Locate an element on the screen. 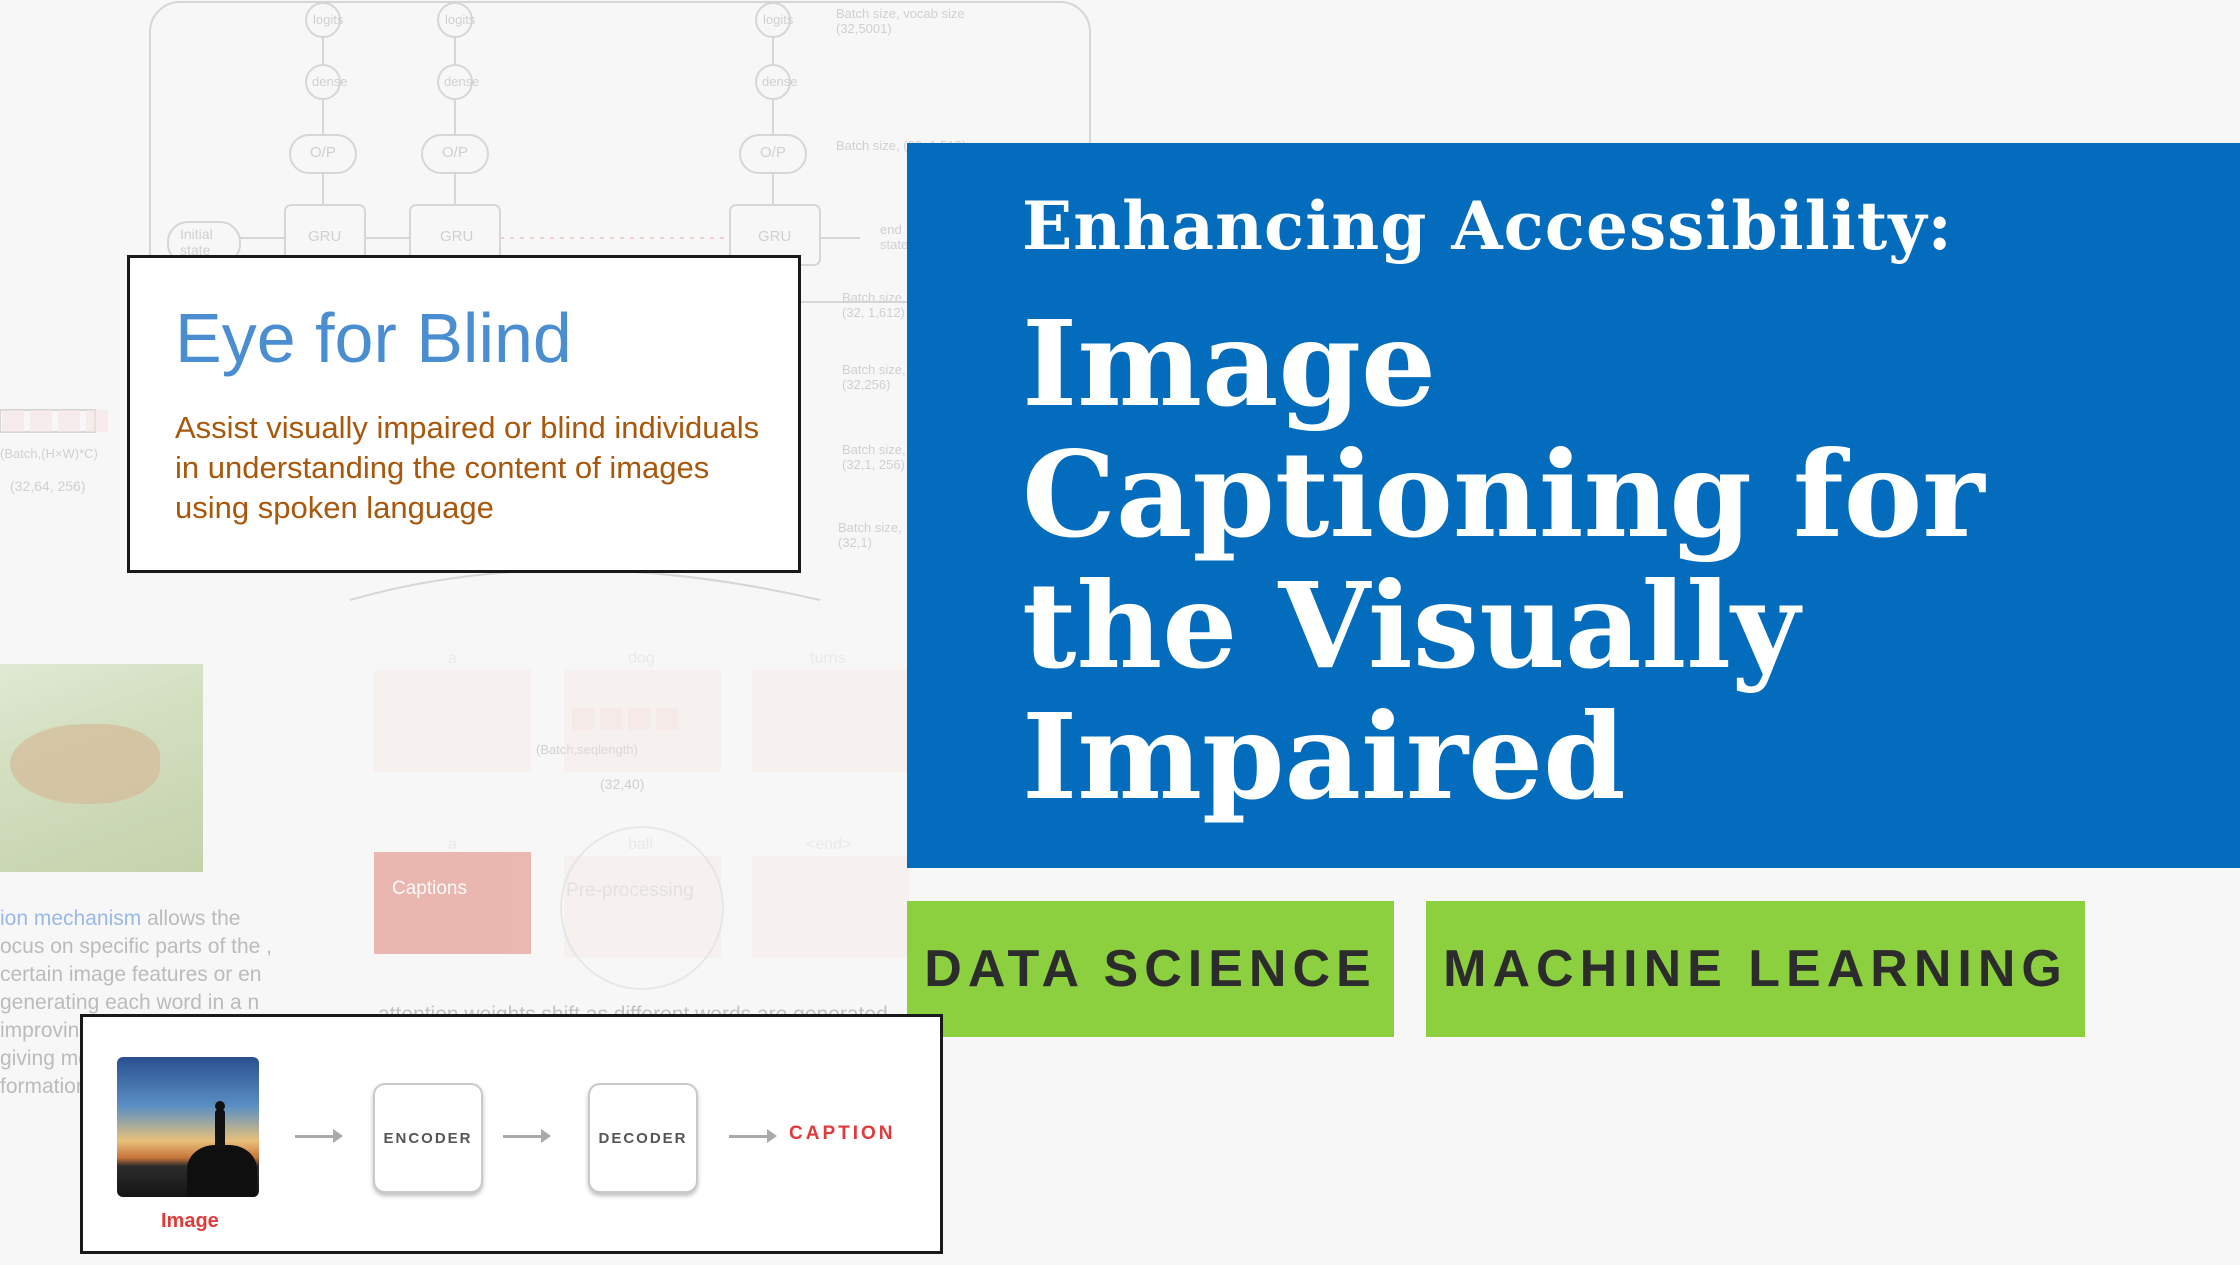 This screenshot has height=1265, width=2240. op-label-1: O/P is located at coordinates (323, 152).